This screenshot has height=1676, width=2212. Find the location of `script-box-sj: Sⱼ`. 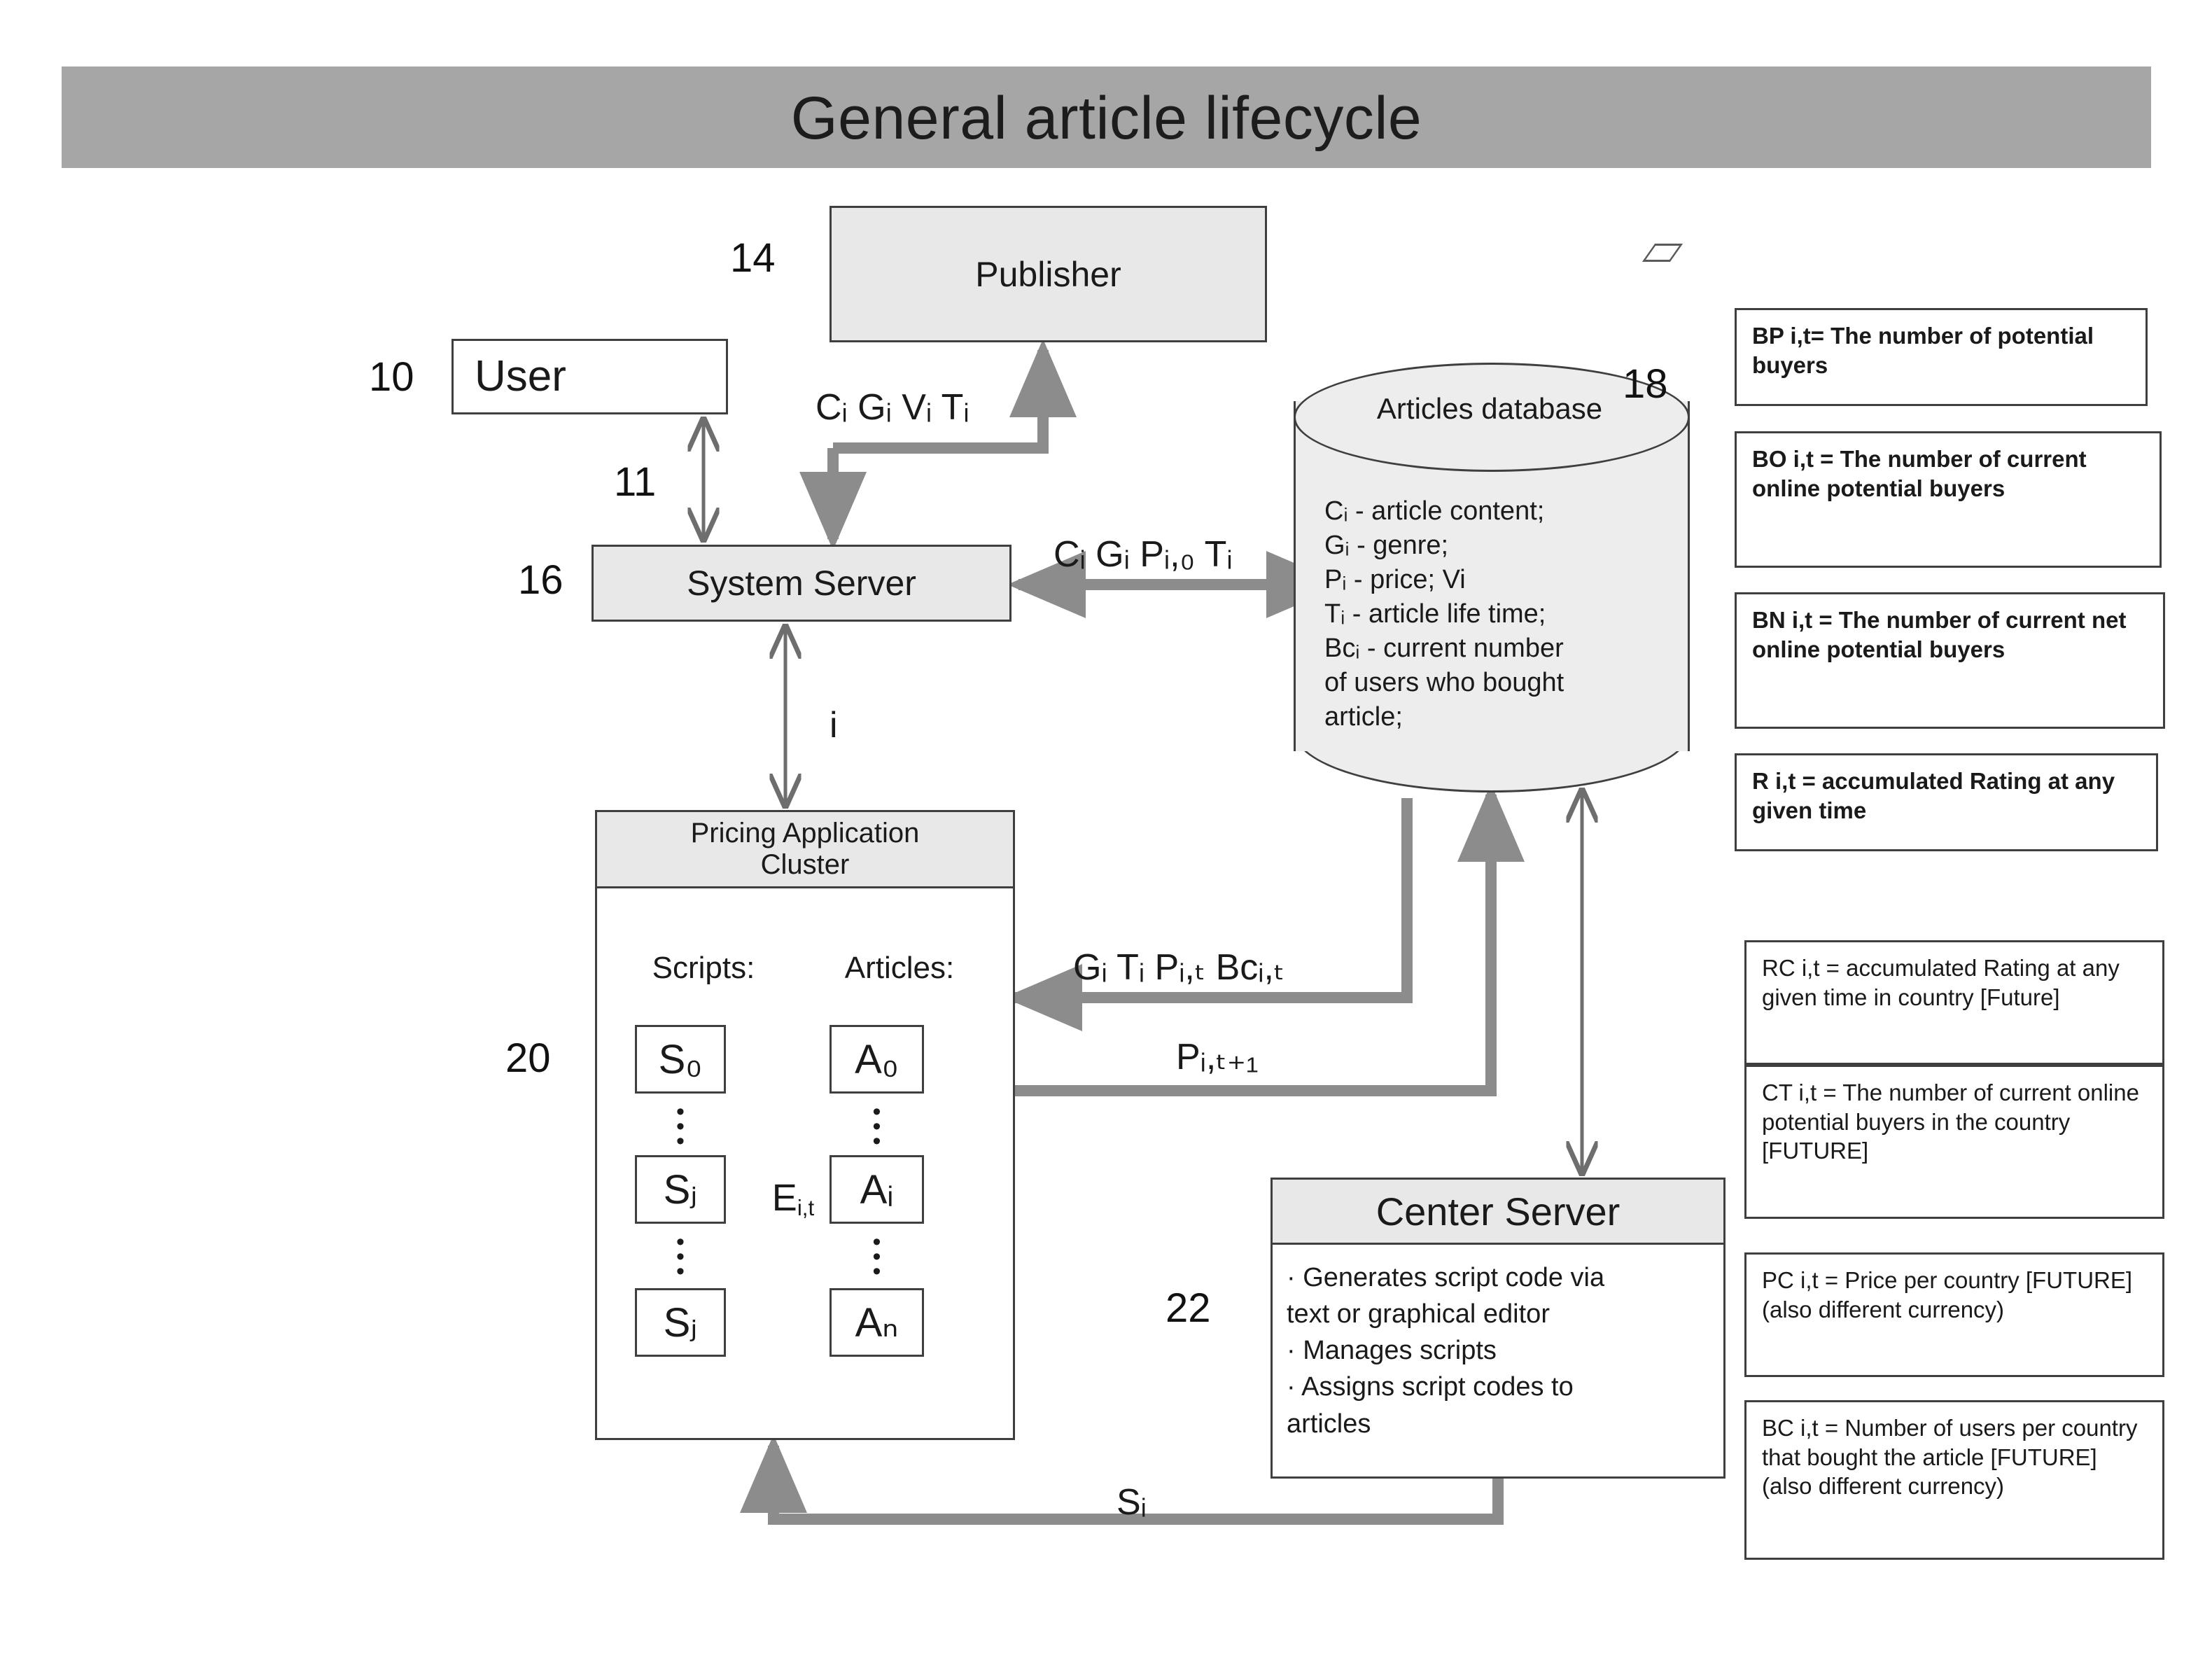

script-box-sj: Sⱼ is located at coordinates (680, 1189).